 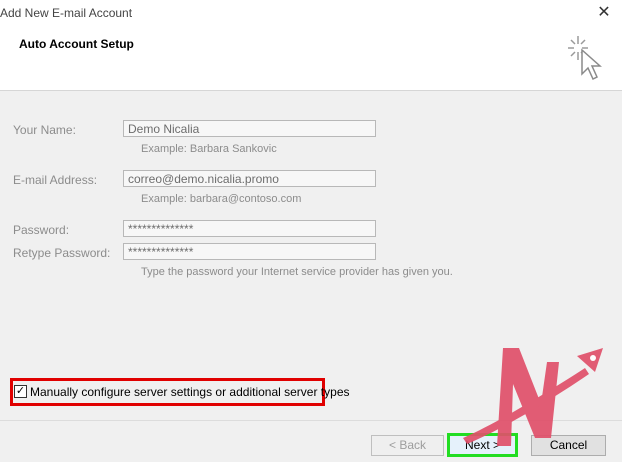 What do you see at coordinates (604, 13) in the screenshot?
I see `close-icon: ✕` at bounding box center [604, 13].